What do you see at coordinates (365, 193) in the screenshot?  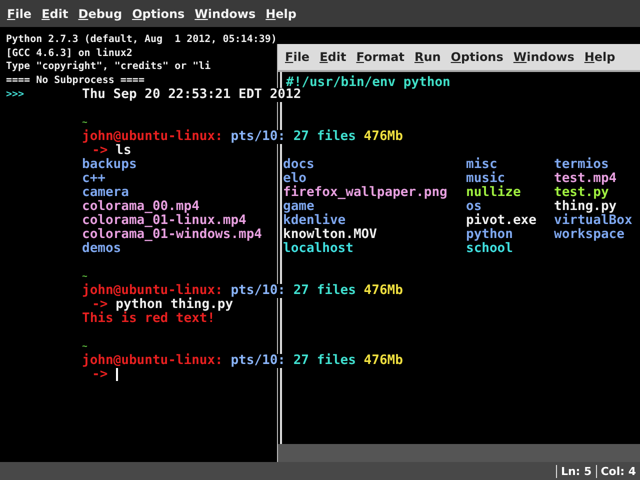 I see `file-name: firefox_wallpaper.png` at bounding box center [365, 193].